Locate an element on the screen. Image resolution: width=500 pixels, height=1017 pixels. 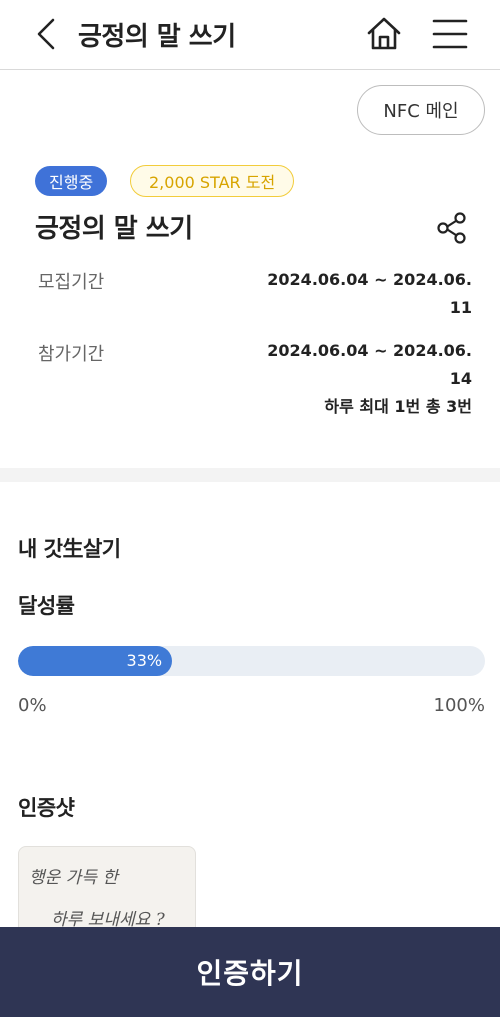
certify-button-label: 인증하기 is located at coordinates (250, 973).